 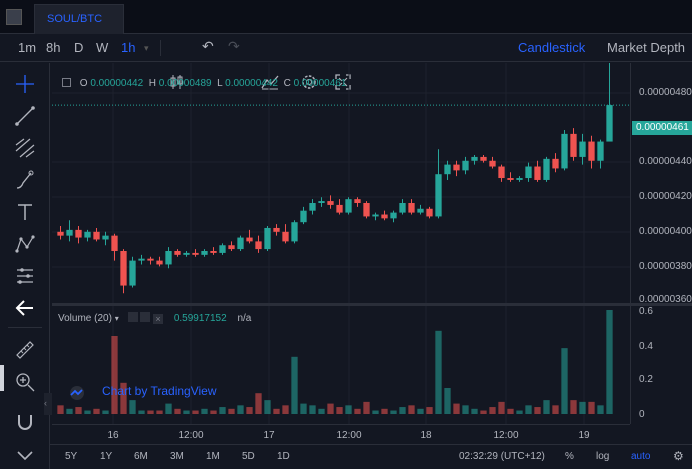 What do you see at coordinates (159, 391) in the screenshot?
I see `watermark: Chart by TradingView` at bounding box center [159, 391].